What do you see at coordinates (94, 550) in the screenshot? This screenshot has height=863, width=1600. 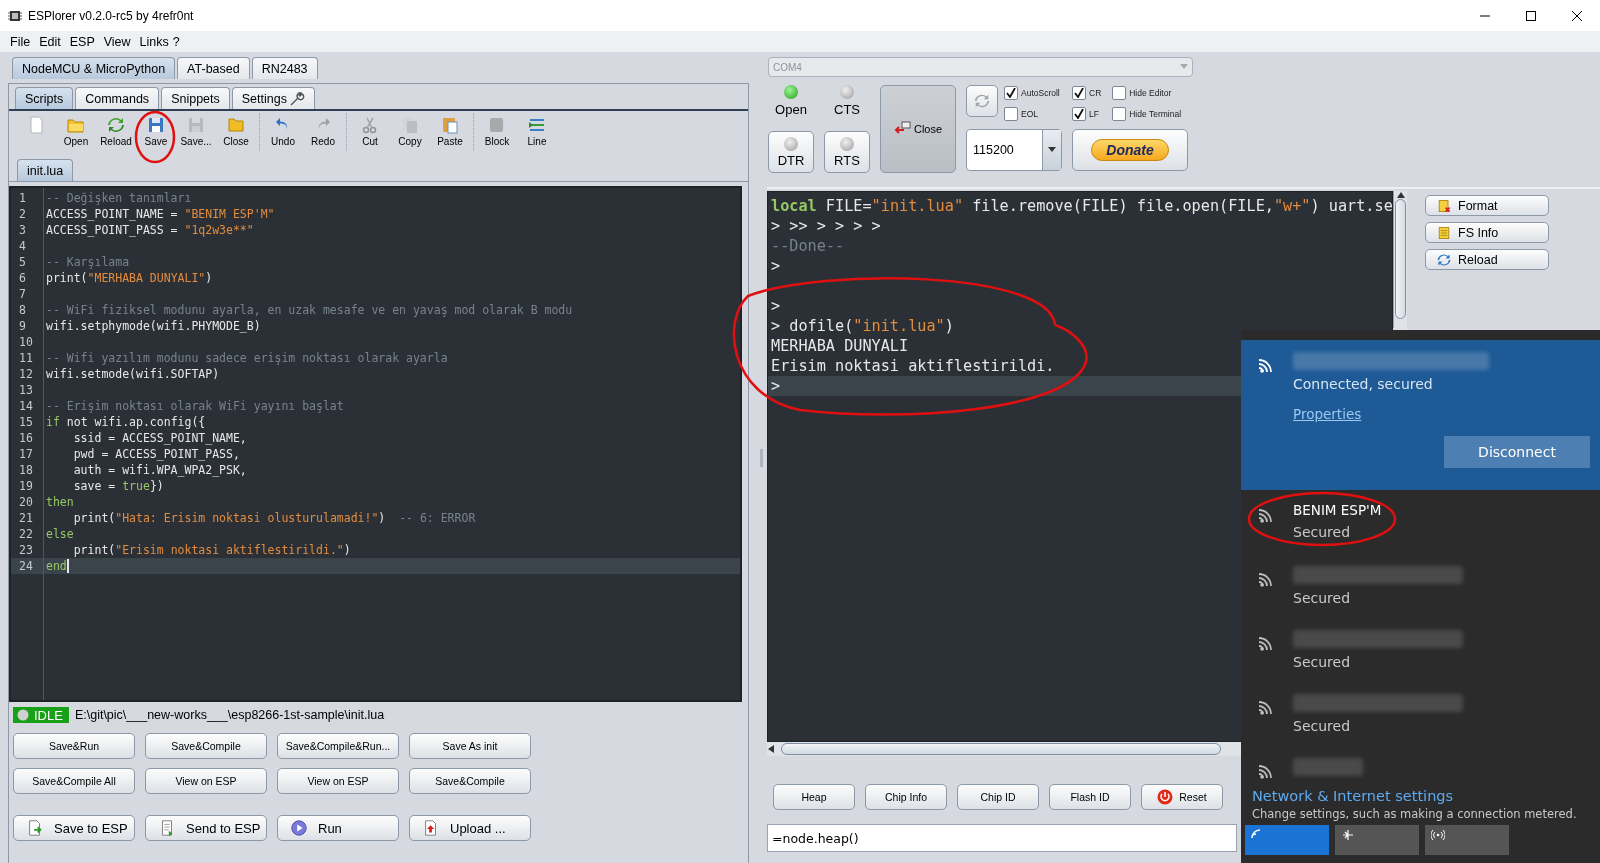 I see `code-text: print(` at bounding box center [94, 550].